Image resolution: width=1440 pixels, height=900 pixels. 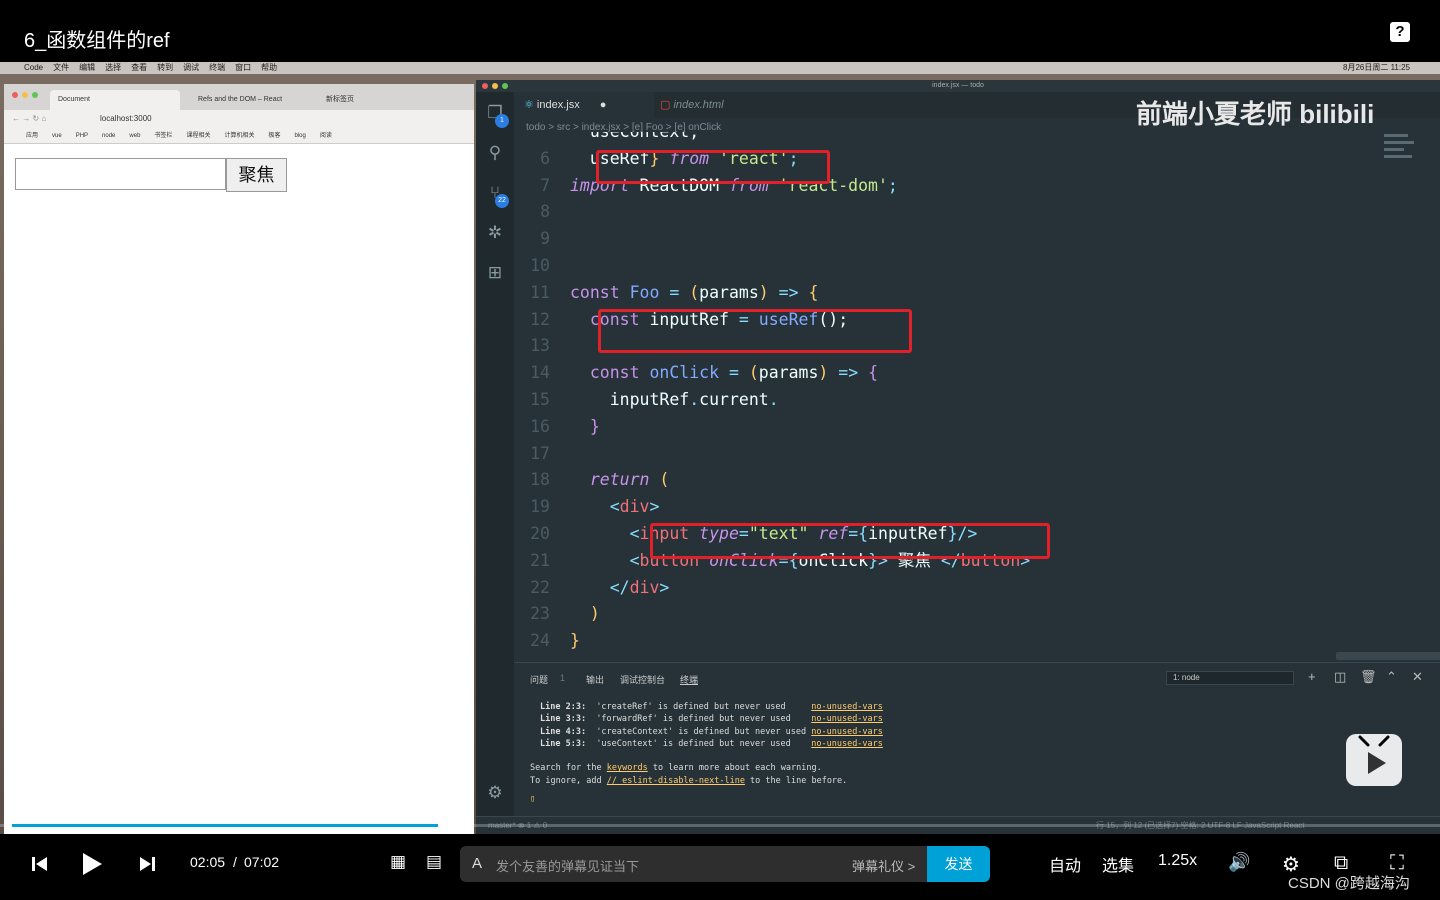 What do you see at coordinates (269, 67) in the screenshot?
I see `mac-menu-item: 帮助` at bounding box center [269, 67].